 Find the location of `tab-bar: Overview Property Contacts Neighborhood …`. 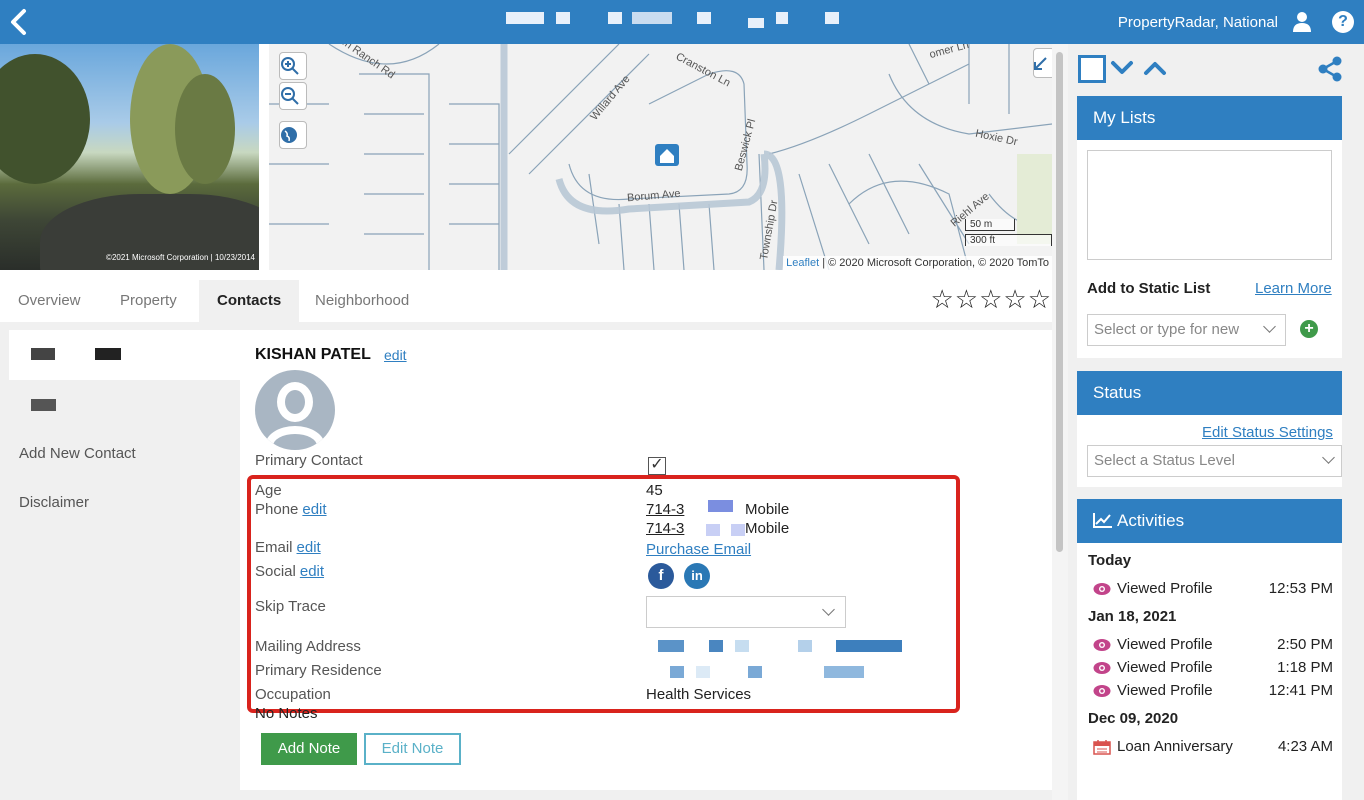

tab-bar: Overview Property Contacts Neighborhood … is located at coordinates (526, 301).